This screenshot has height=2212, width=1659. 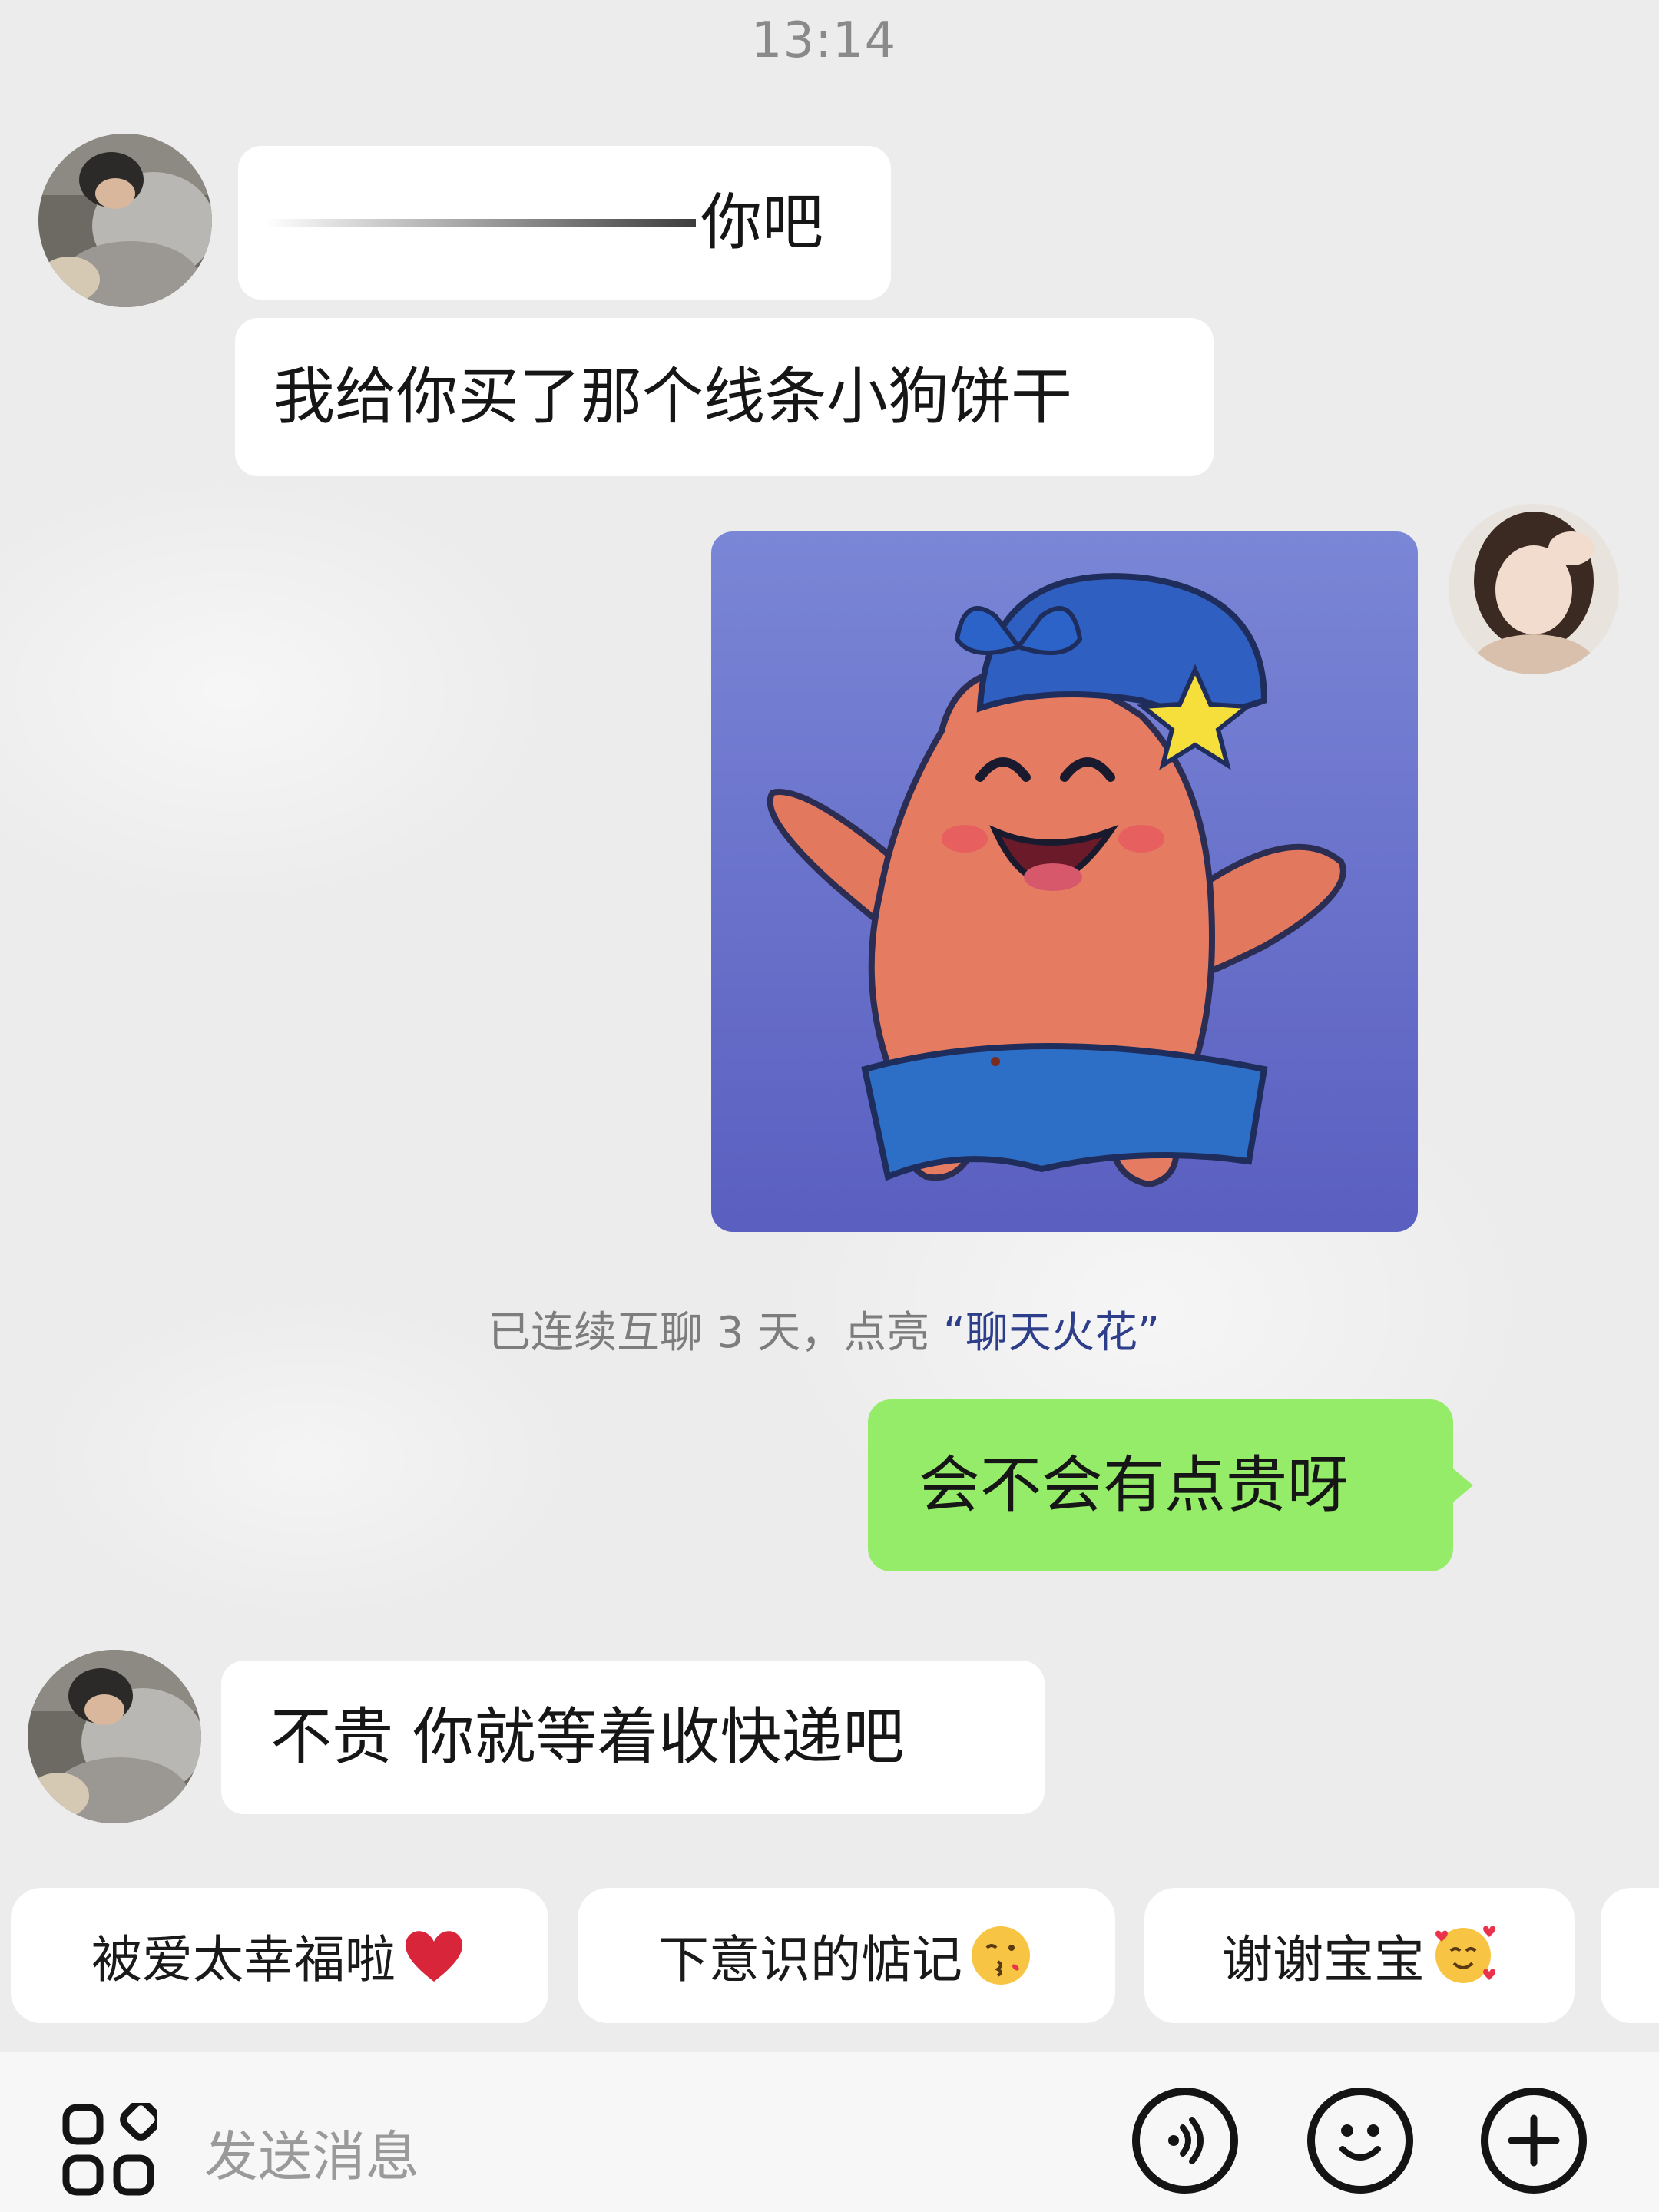 I want to click on bubble-tail, so click(x=1463, y=1486).